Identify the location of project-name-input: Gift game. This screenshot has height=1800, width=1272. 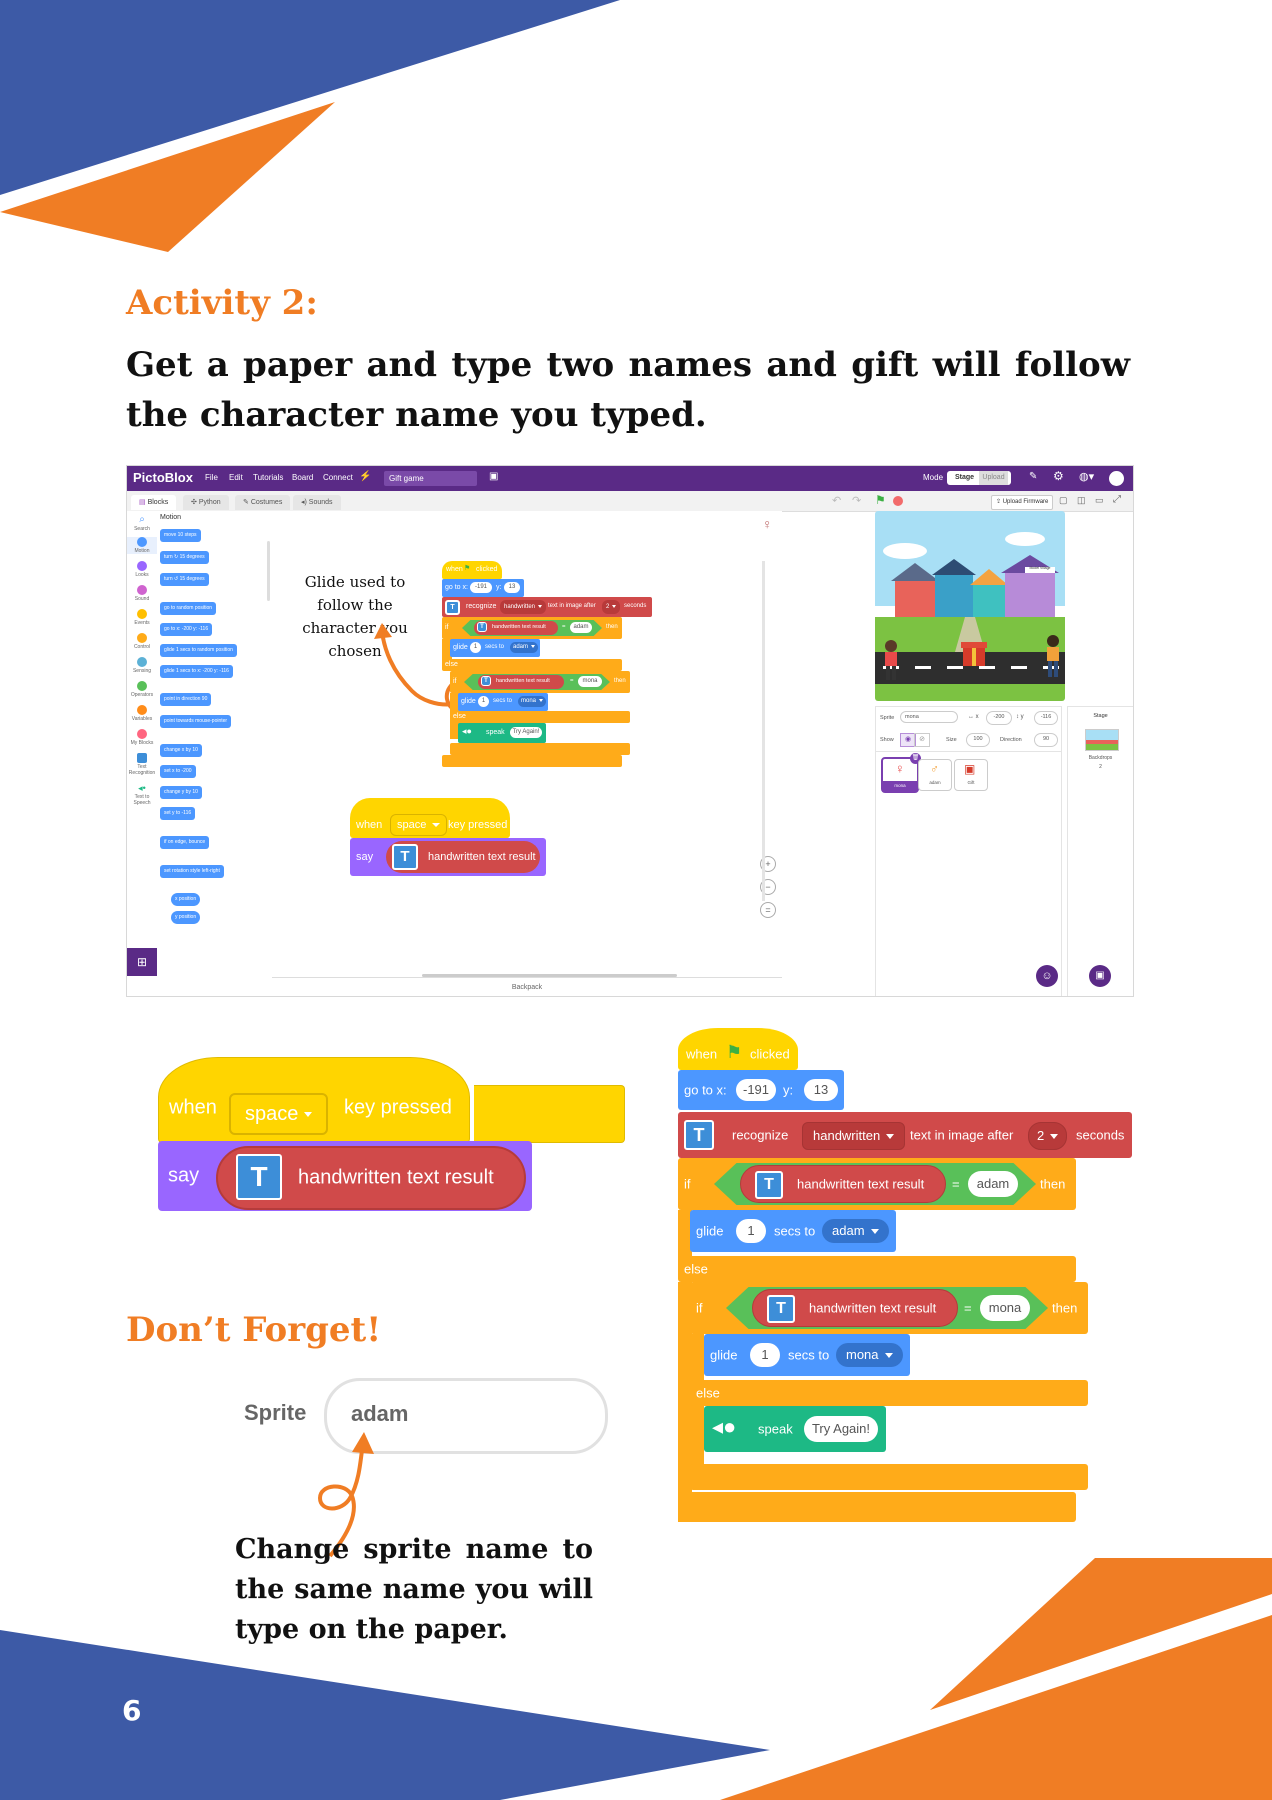
(430, 478).